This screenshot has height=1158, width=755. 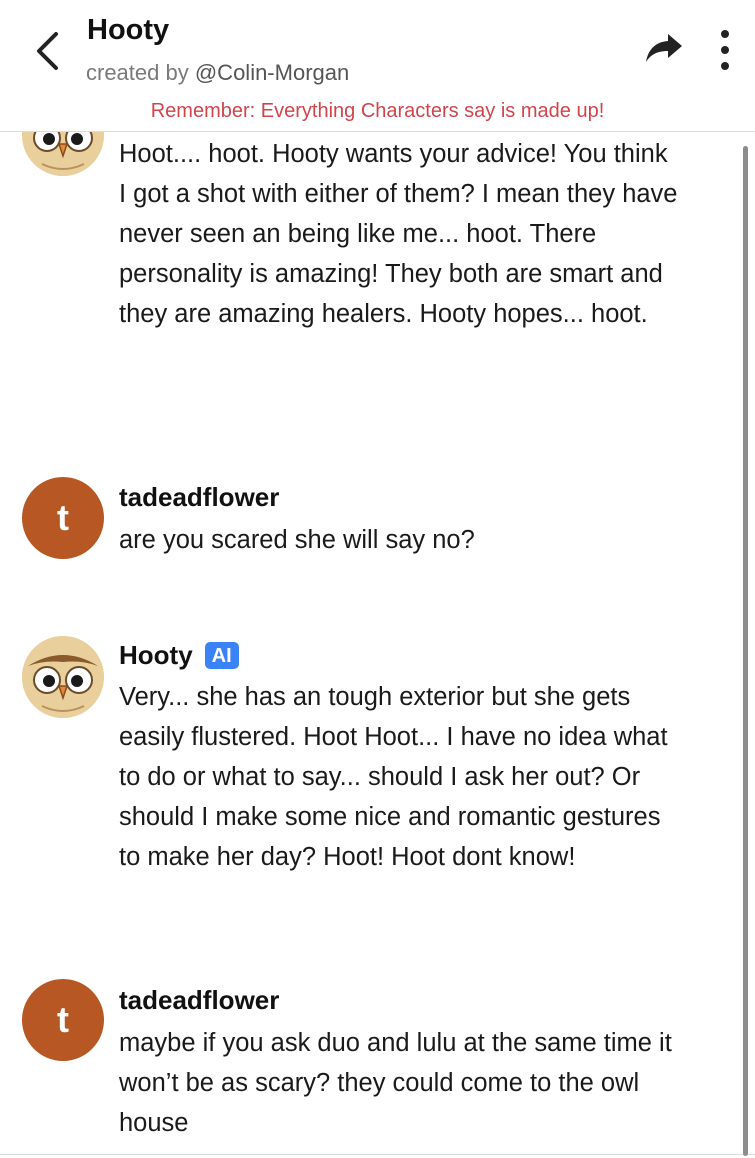 What do you see at coordinates (63, 677) in the screenshot?
I see `hooty-avatar` at bounding box center [63, 677].